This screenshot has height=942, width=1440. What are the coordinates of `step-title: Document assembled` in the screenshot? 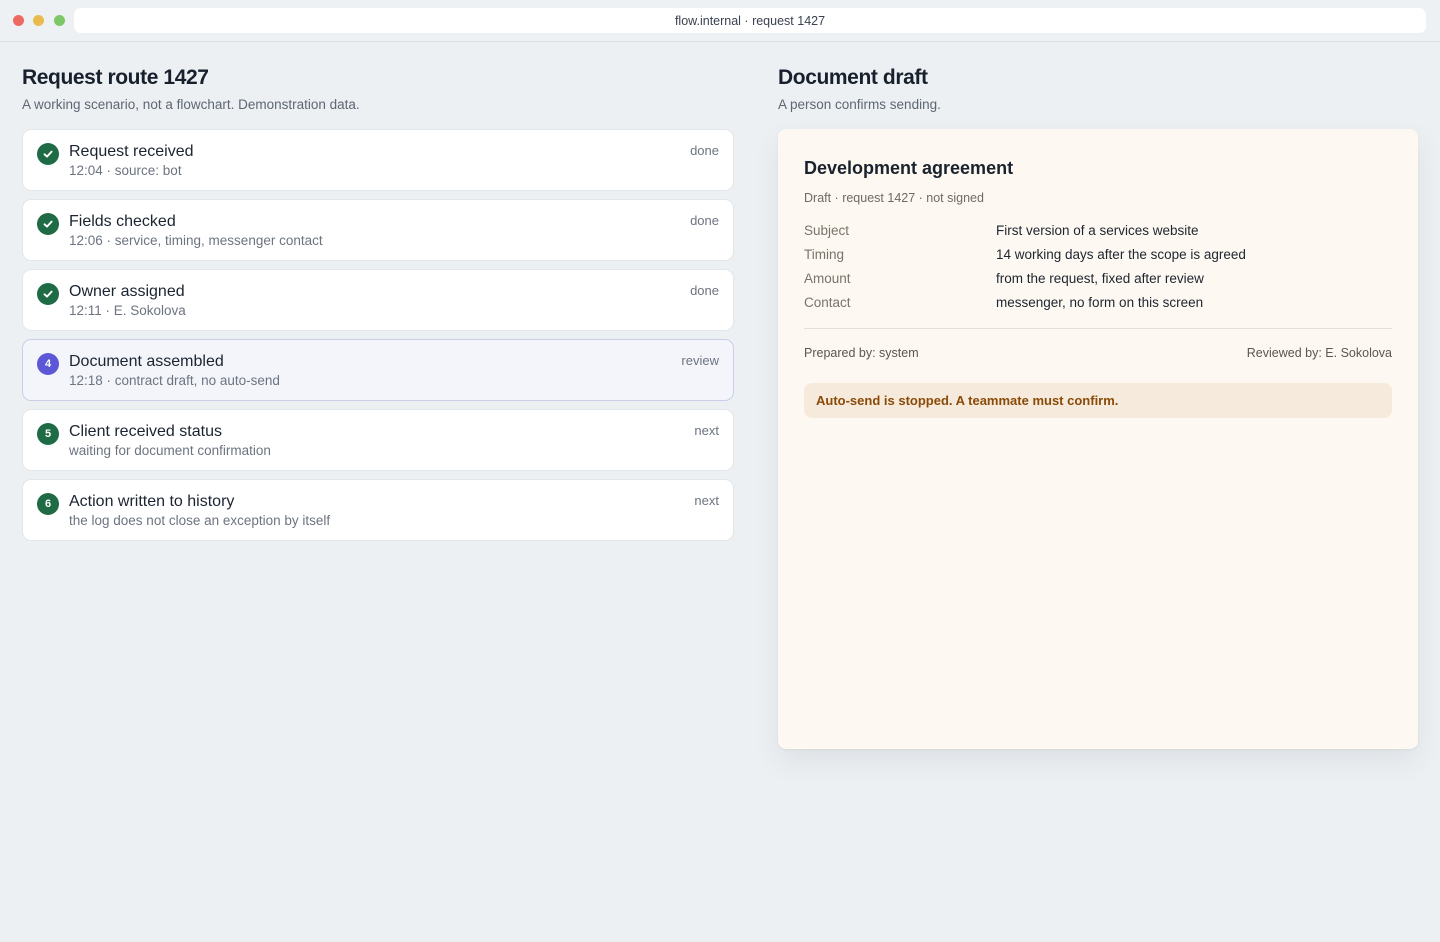 It's located at (146, 361).